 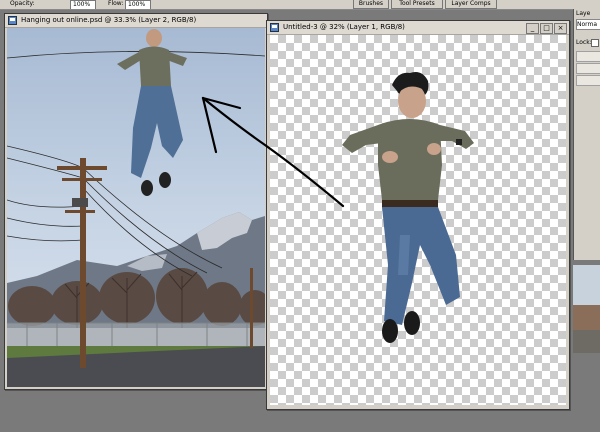 I want to click on close-icon: ×, so click(x=560, y=28).